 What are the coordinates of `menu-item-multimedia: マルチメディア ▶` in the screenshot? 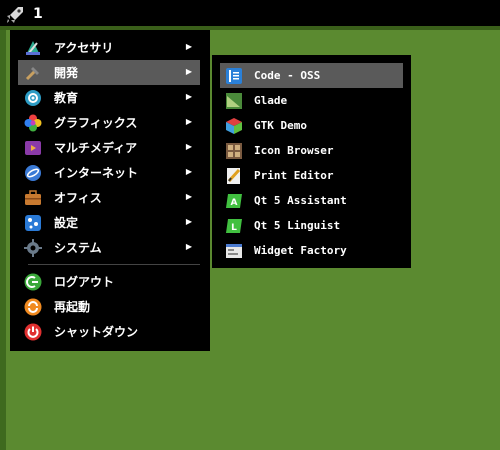 It's located at (109, 147).